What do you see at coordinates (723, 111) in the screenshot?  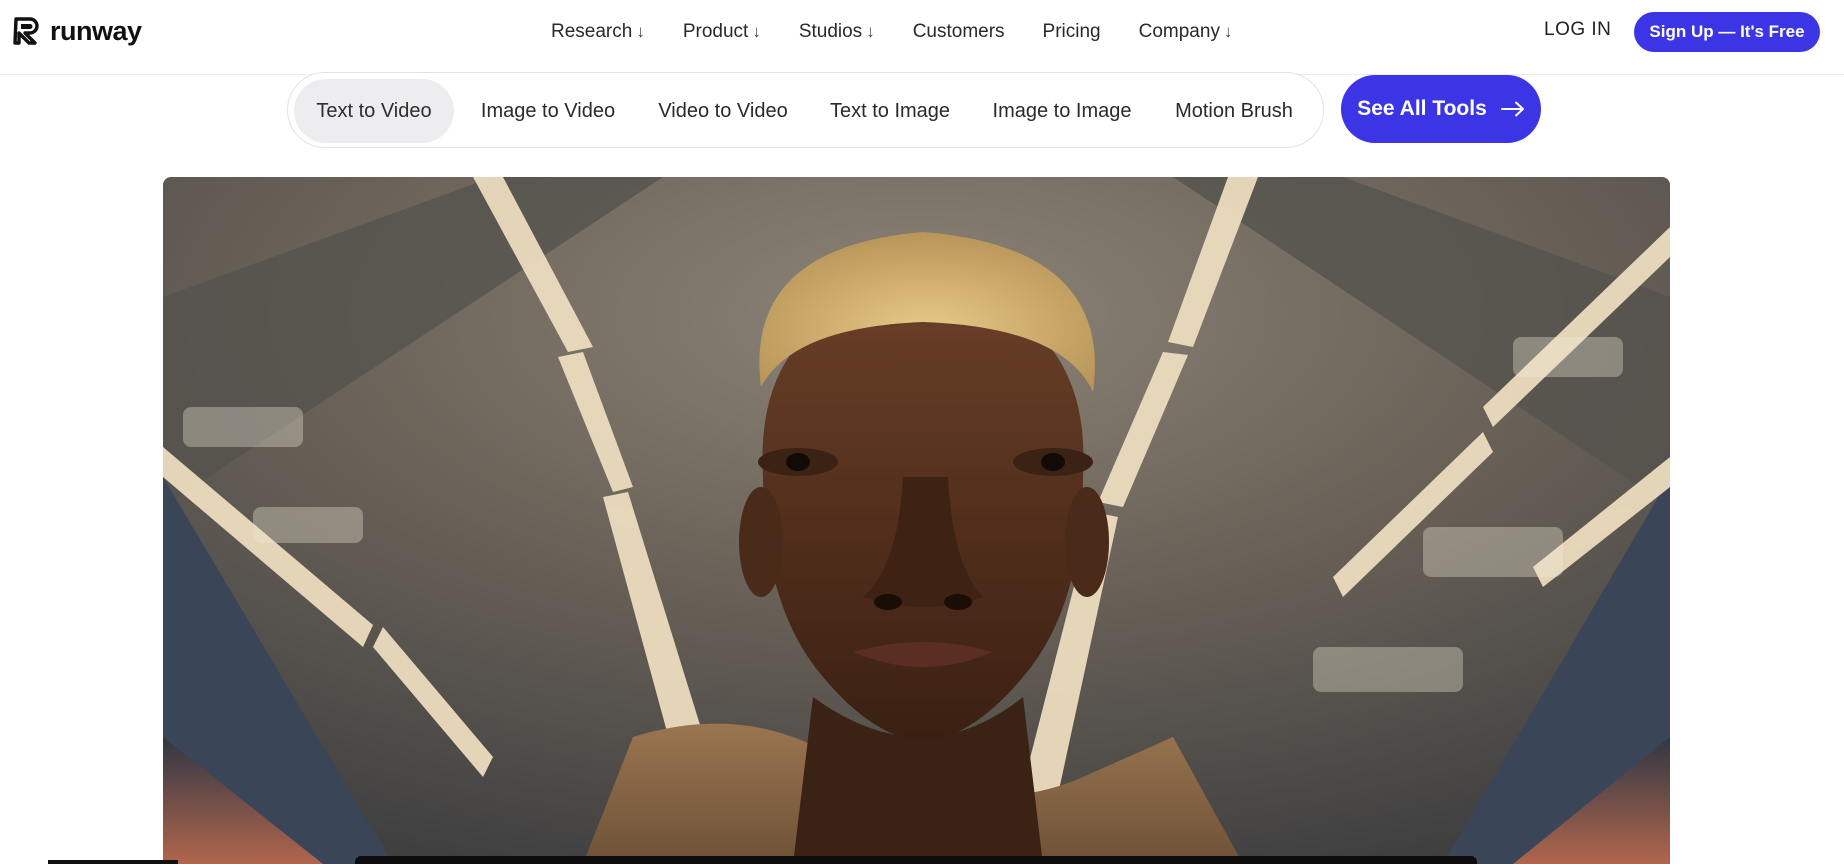 I see `tab-video-to-video: Video to Video` at bounding box center [723, 111].